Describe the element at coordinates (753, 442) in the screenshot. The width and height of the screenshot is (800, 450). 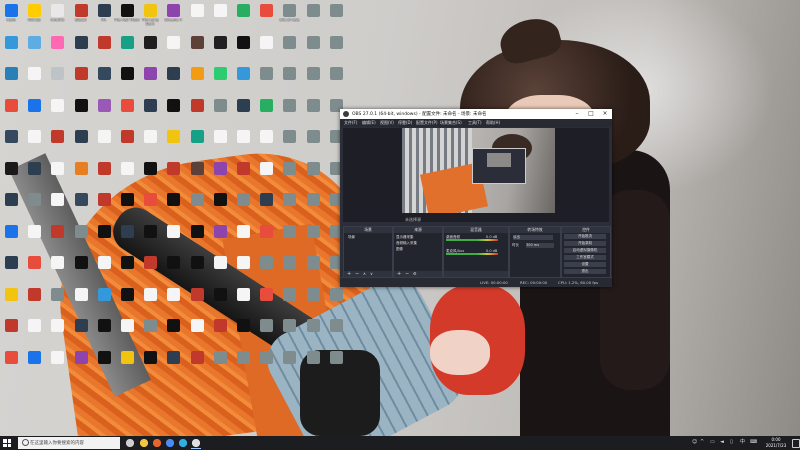
I see `tray-keyboard-icon: ⌨` at that location.